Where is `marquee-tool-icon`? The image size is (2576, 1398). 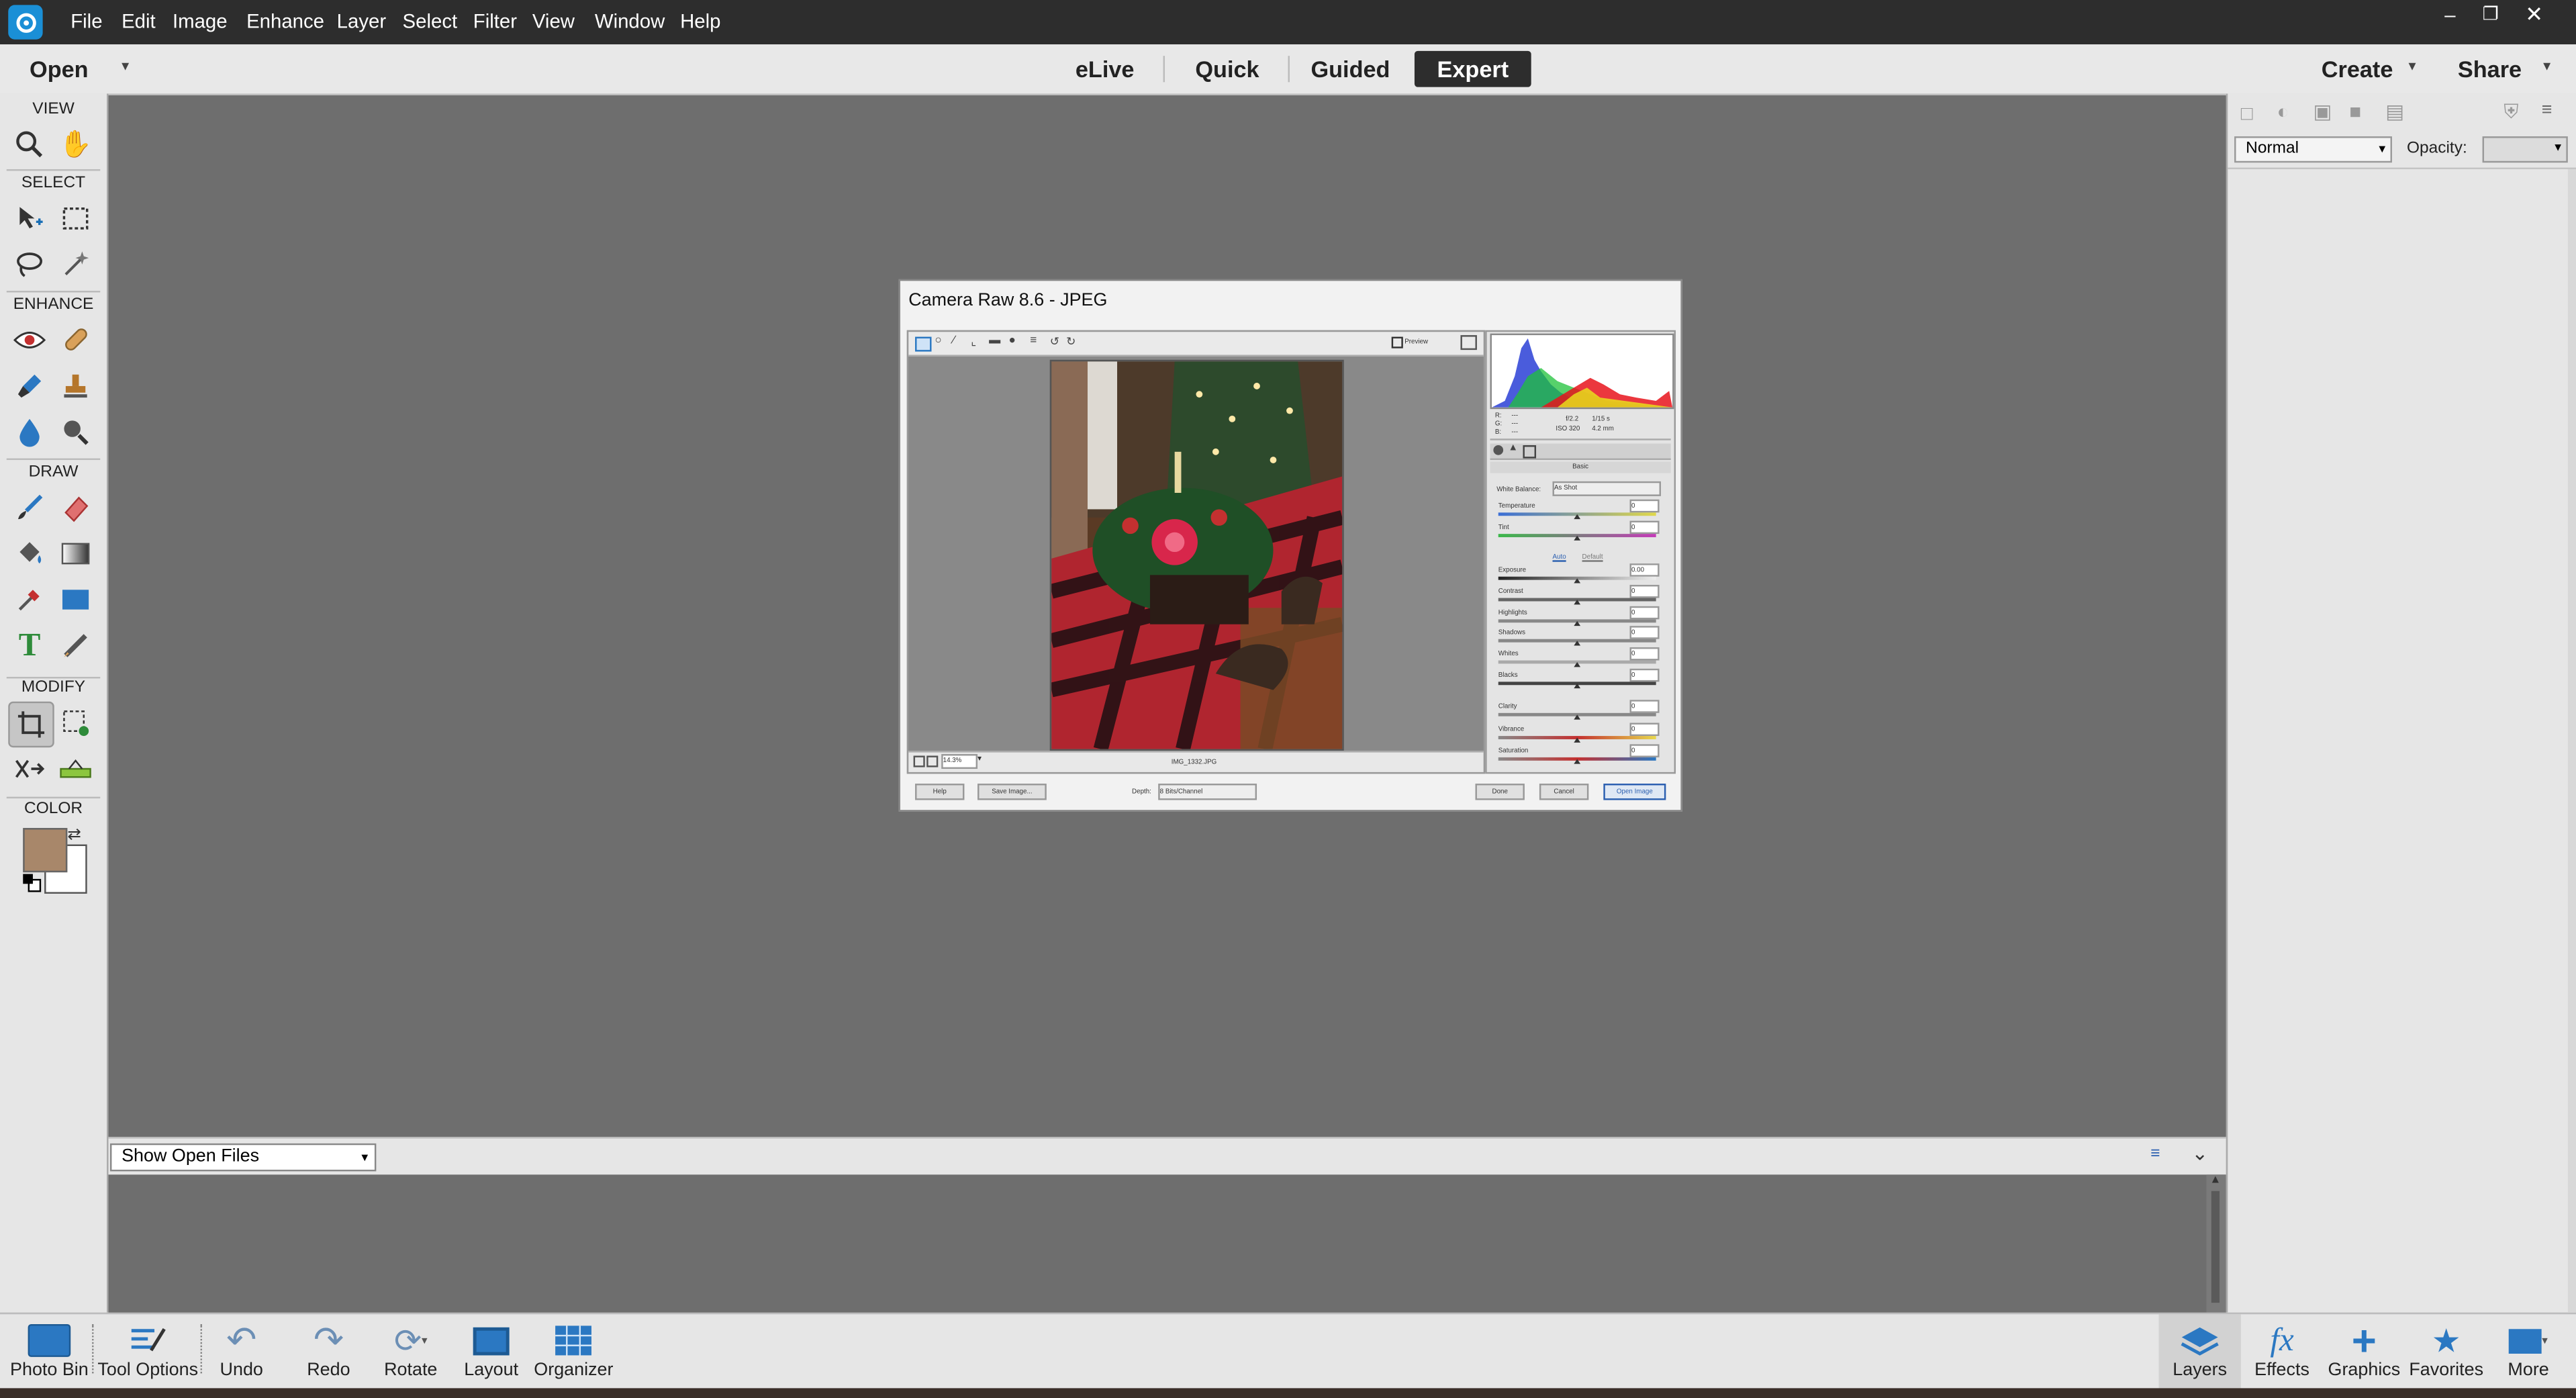
marquee-tool-icon is located at coordinates (75, 218).